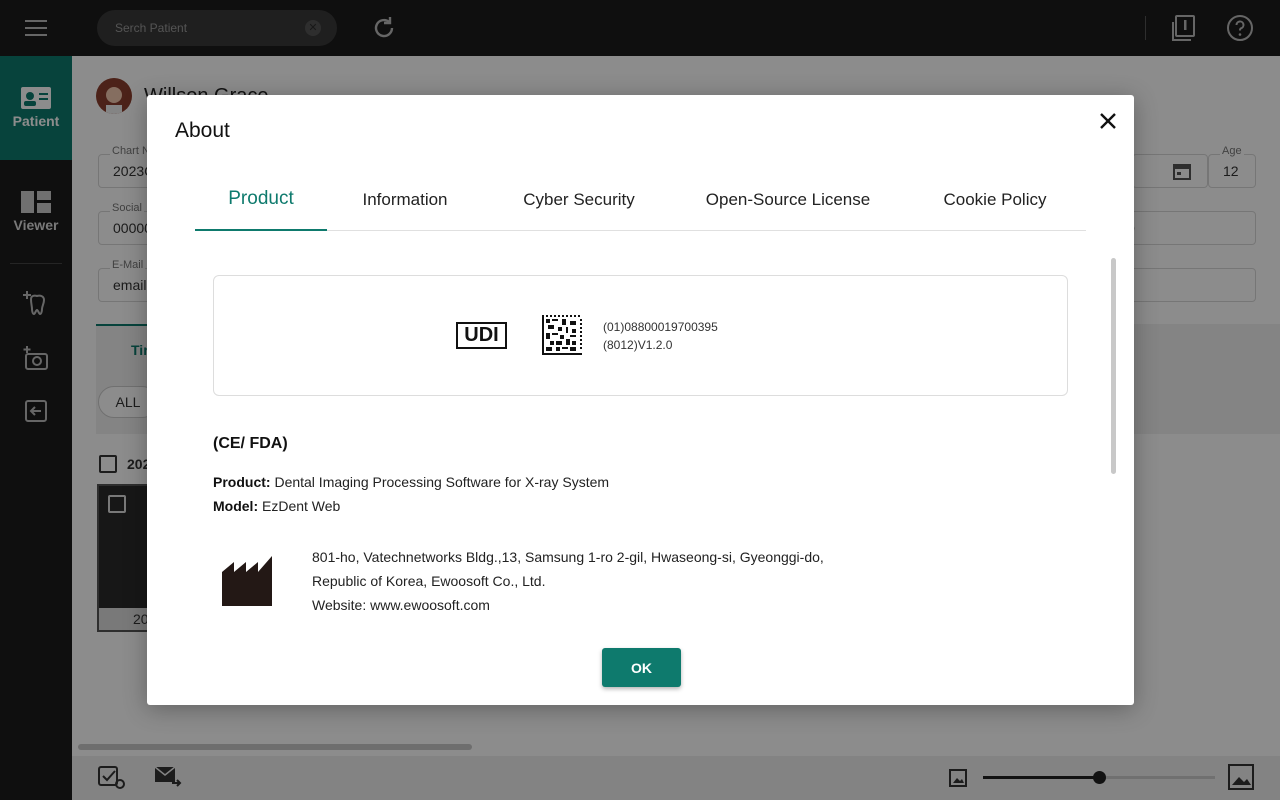  Describe the element at coordinates (1113, 366) in the screenshot. I see `vertical-scrollbar` at that location.